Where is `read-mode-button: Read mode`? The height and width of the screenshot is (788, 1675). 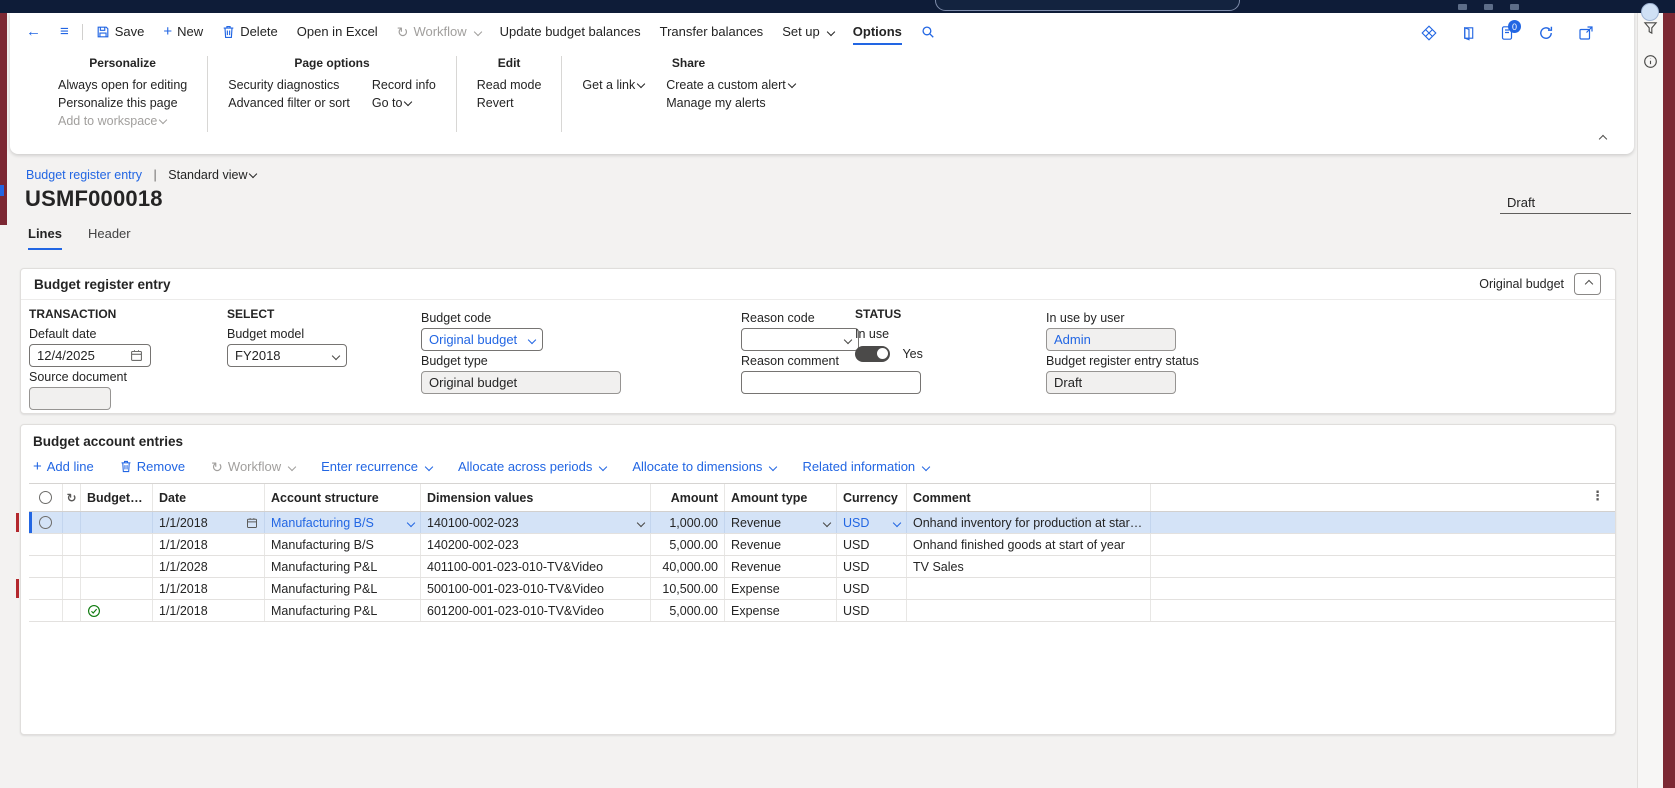
read-mode-button: Read mode is located at coordinates (509, 85).